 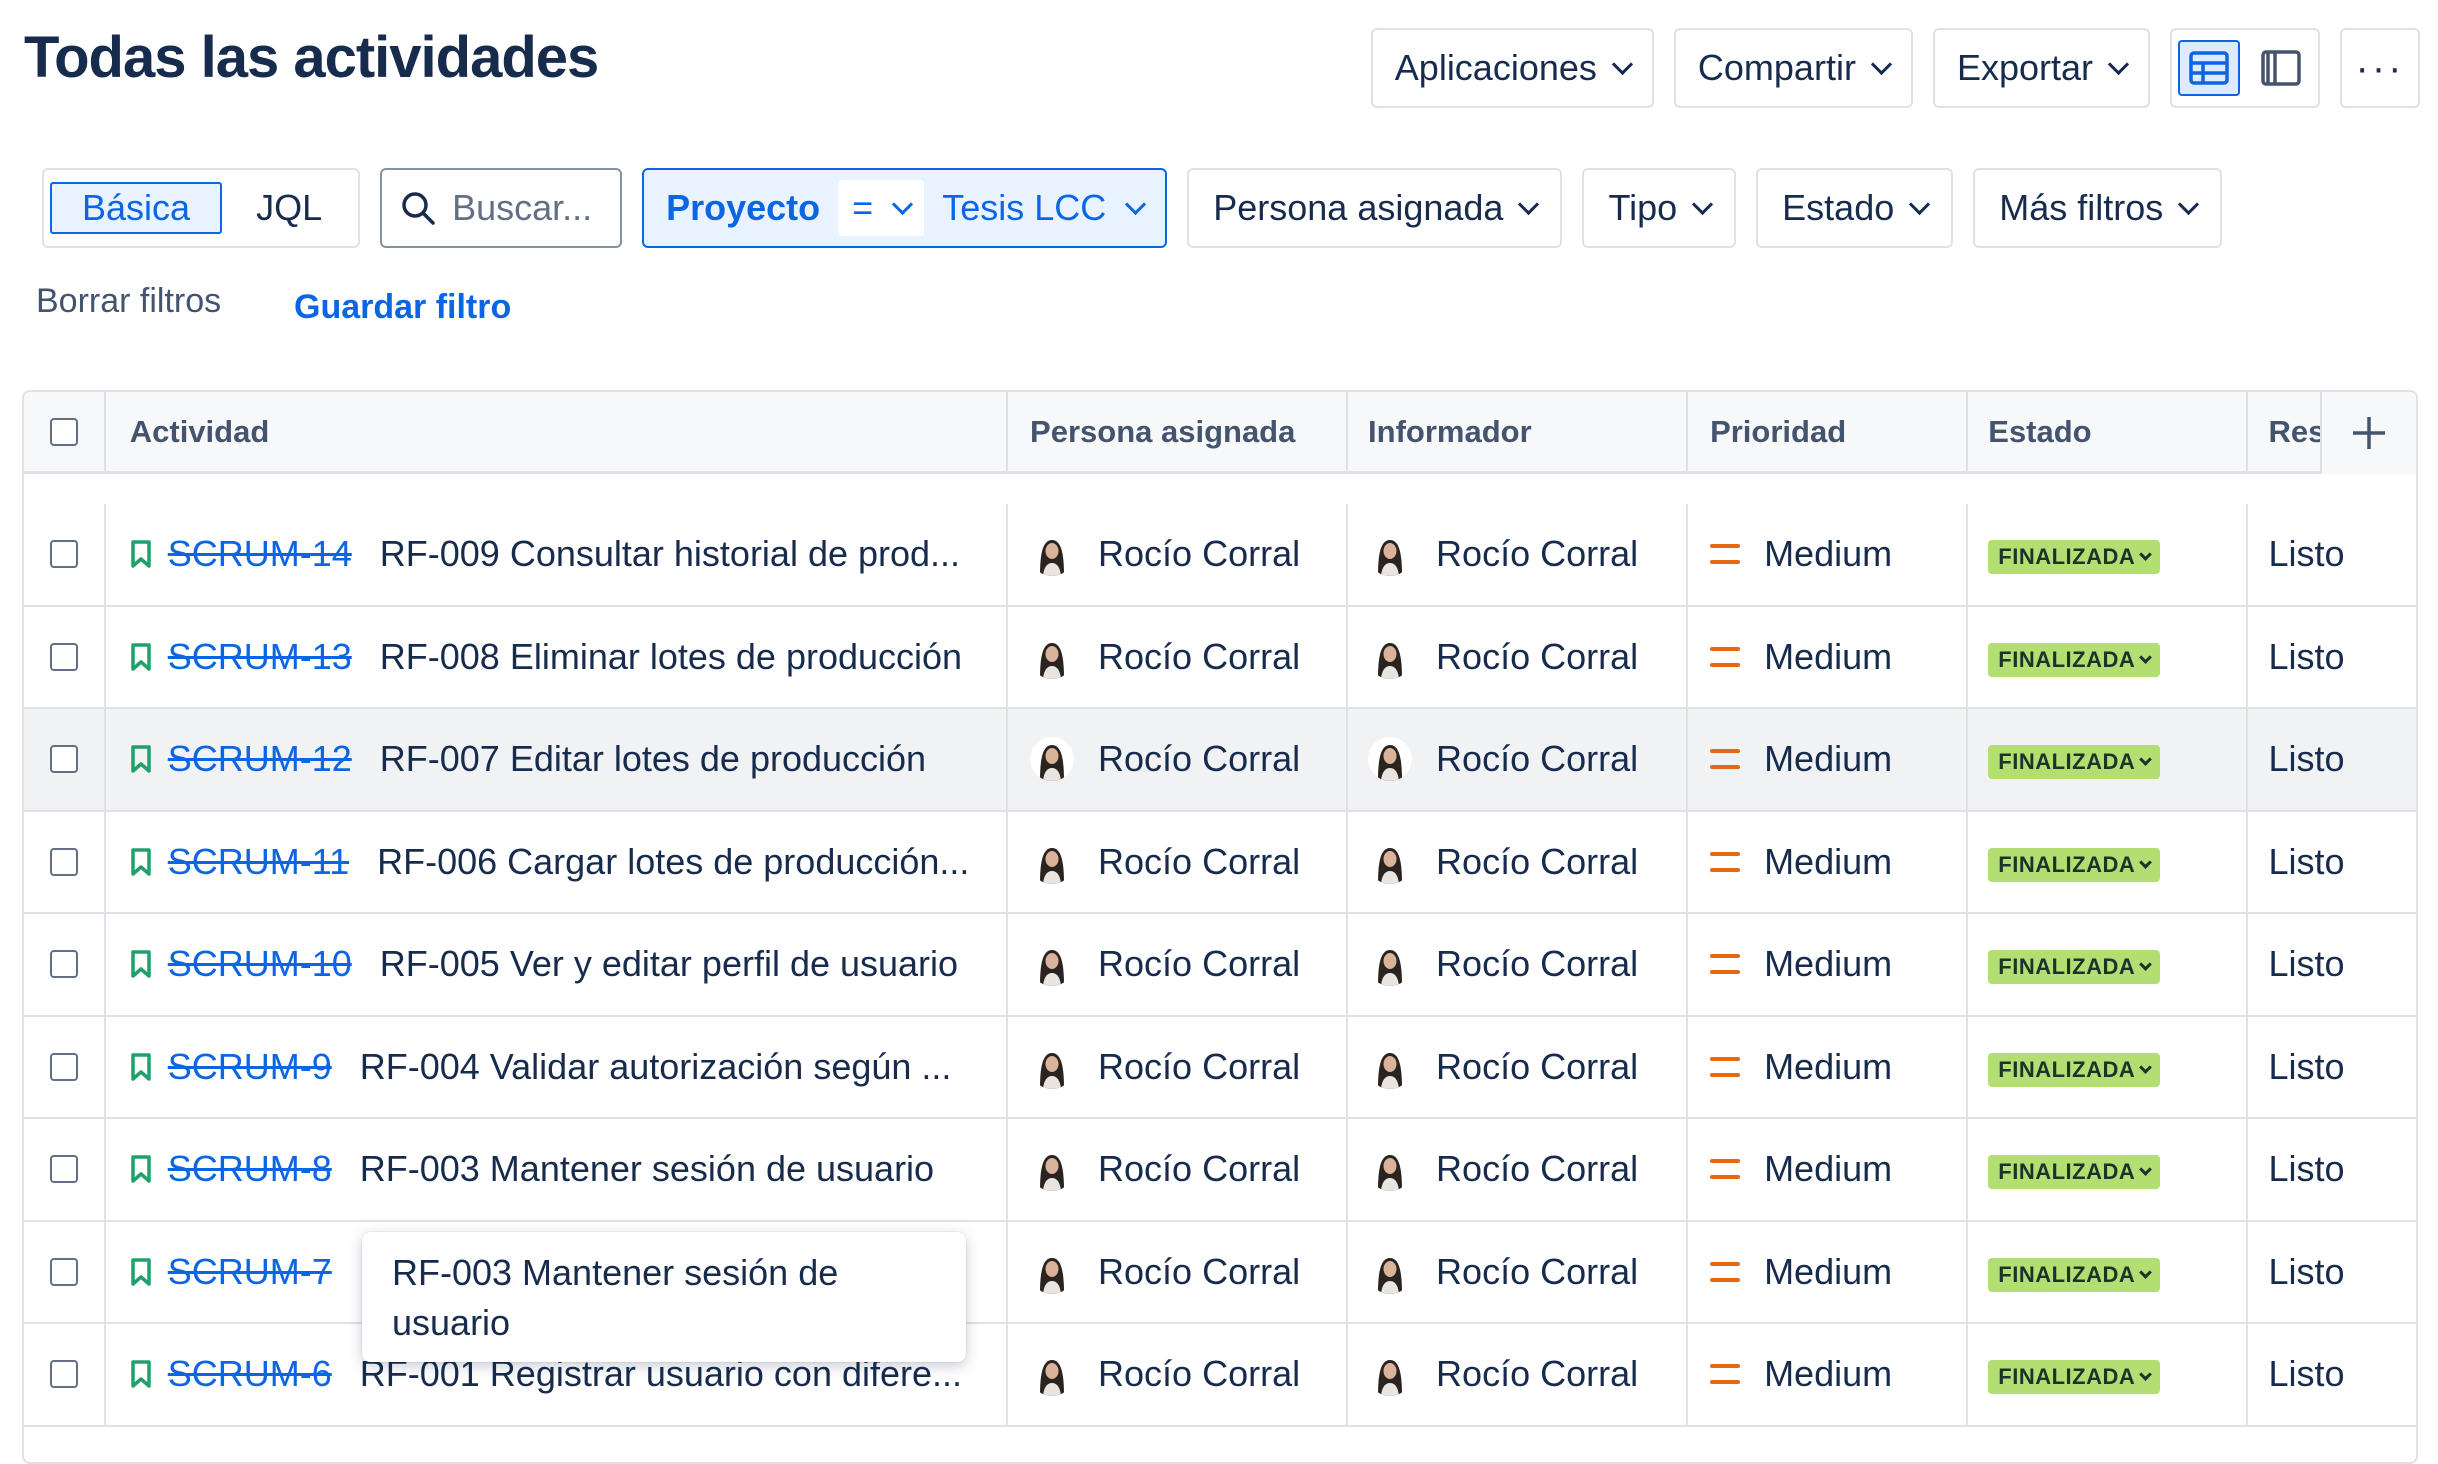 What do you see at coordinates (63, 431) in the screenshot?
I see `select-all-checkbox` at bounding box center [63, 431].